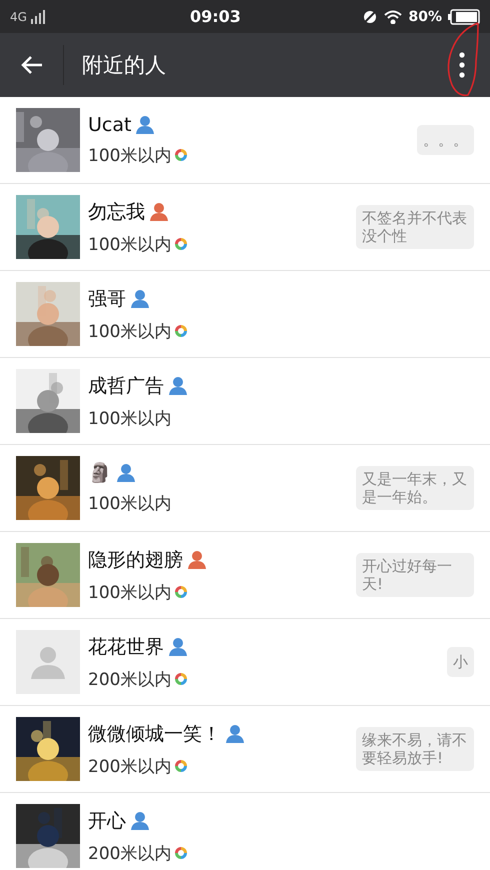 The height and width of the screenshot is (870, 490). Describe the element at coordinates (135, 560) in the screenshot. I see `person-name: 隐形的翅膀` at that location.